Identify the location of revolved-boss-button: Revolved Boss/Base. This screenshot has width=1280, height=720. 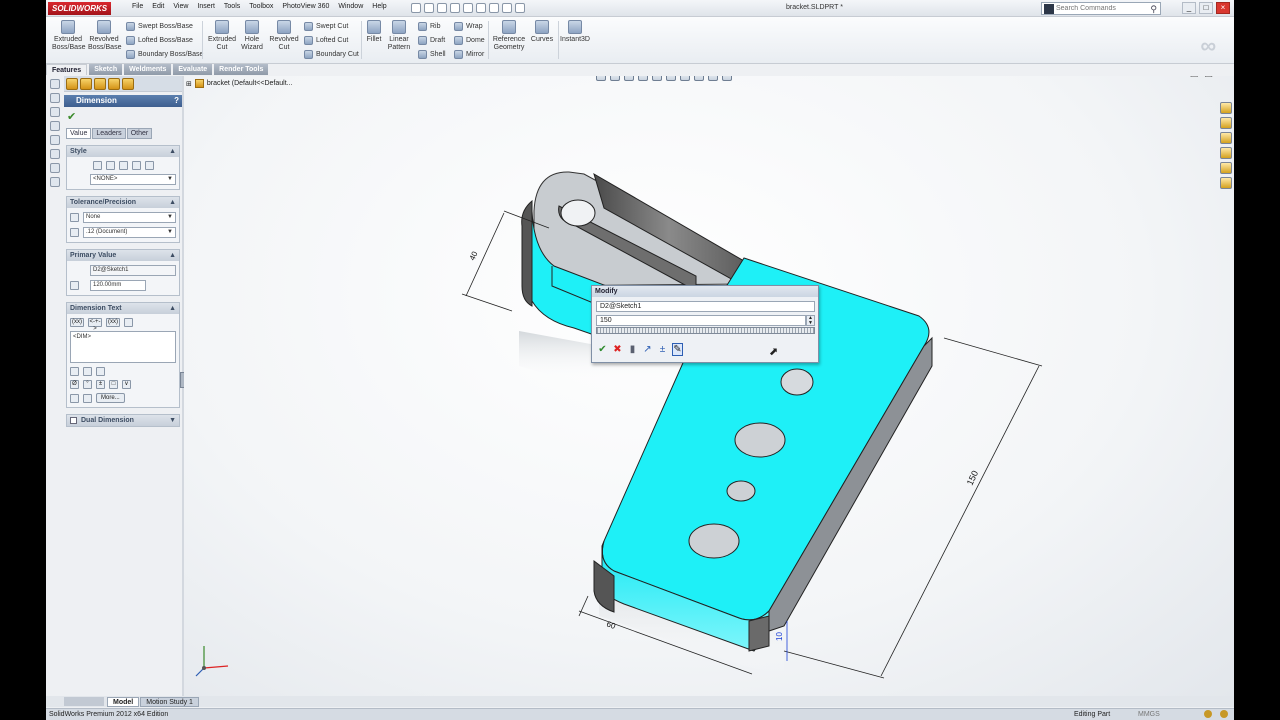
(104, 36).